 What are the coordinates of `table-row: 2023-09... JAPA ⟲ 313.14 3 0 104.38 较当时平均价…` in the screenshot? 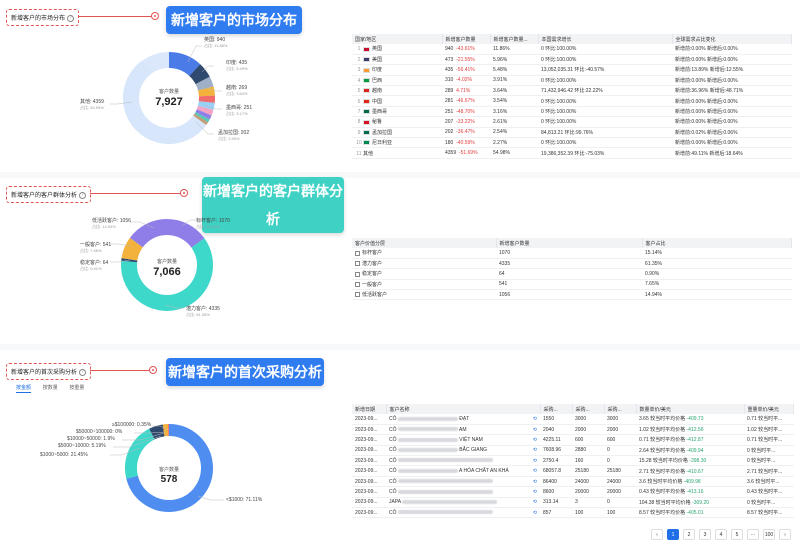 It's located at (573, 503).